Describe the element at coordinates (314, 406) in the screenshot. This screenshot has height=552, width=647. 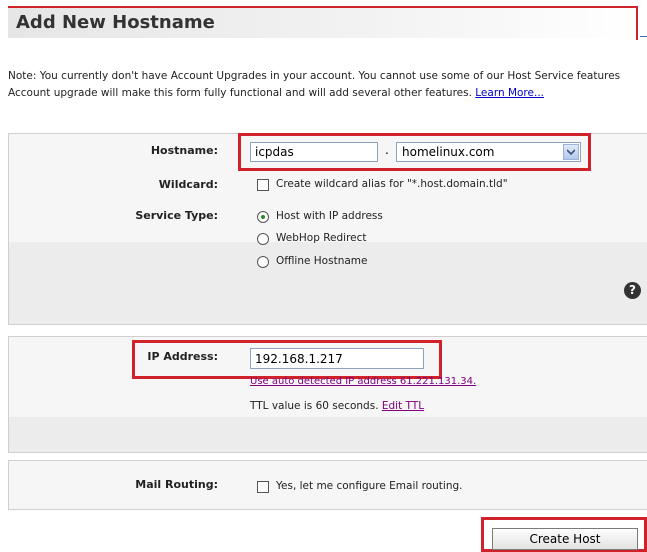
I see `ttl-value-text: TTL value is 60 seconds.` at that location.